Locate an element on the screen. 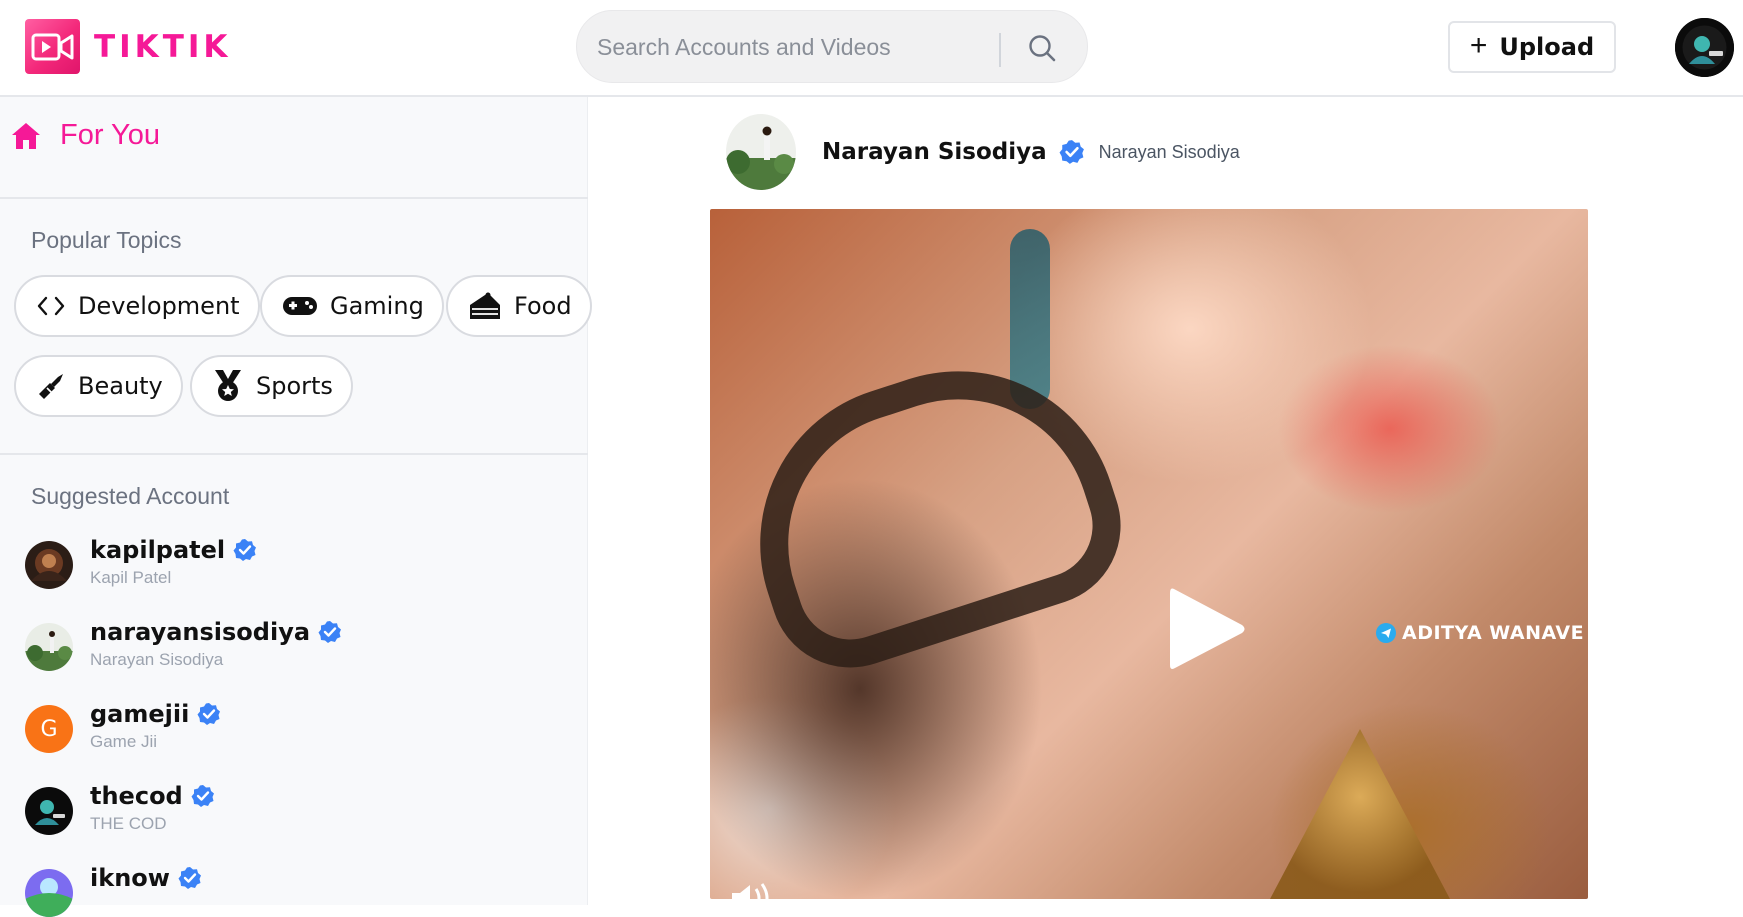 The image size is (1743, 917). account-handle: thecod is located at coordinates (136, 796).